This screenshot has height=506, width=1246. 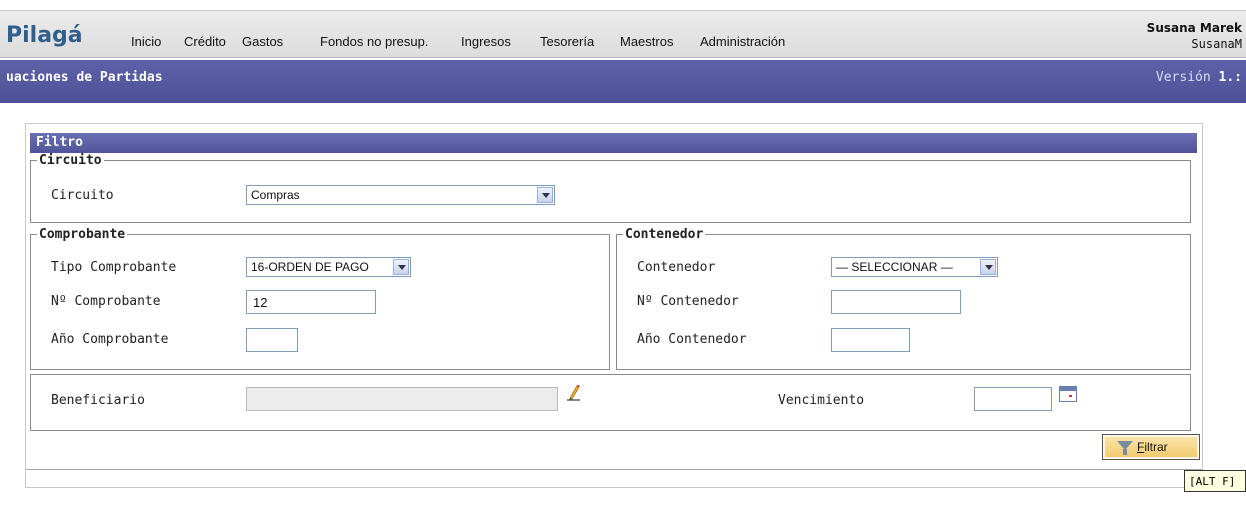 What do you see at coordinates (205, 41) in the screenshot?
I see `menu-item-credito: Crédito` at bounding box center [205, 41].